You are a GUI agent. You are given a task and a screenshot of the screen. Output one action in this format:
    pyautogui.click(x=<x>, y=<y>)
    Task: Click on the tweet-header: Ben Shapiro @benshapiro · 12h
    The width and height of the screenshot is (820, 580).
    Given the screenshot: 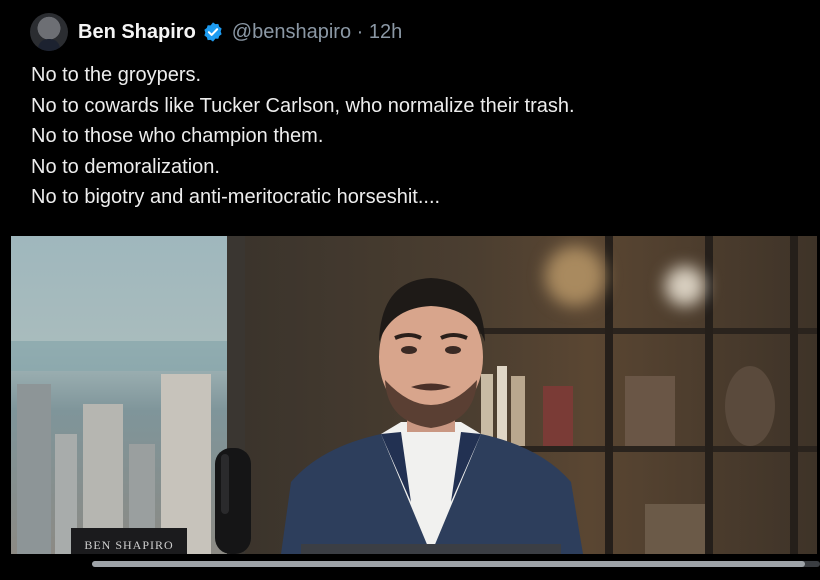 What is the action you would take?
    pyautogui.click(x=216, y=32)
    